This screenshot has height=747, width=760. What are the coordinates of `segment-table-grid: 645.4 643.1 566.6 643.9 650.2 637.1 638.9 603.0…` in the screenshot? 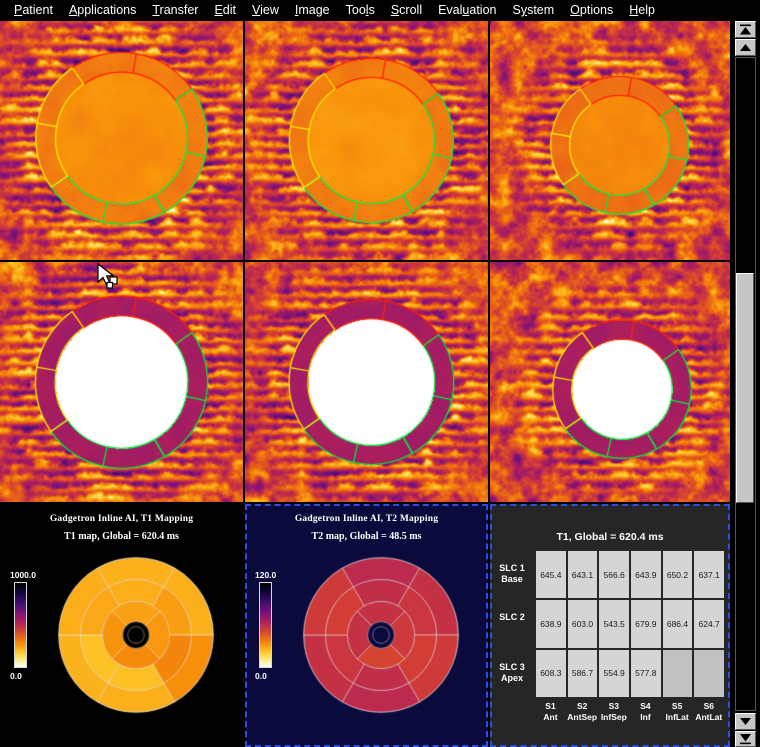 It's located at (630, 624).